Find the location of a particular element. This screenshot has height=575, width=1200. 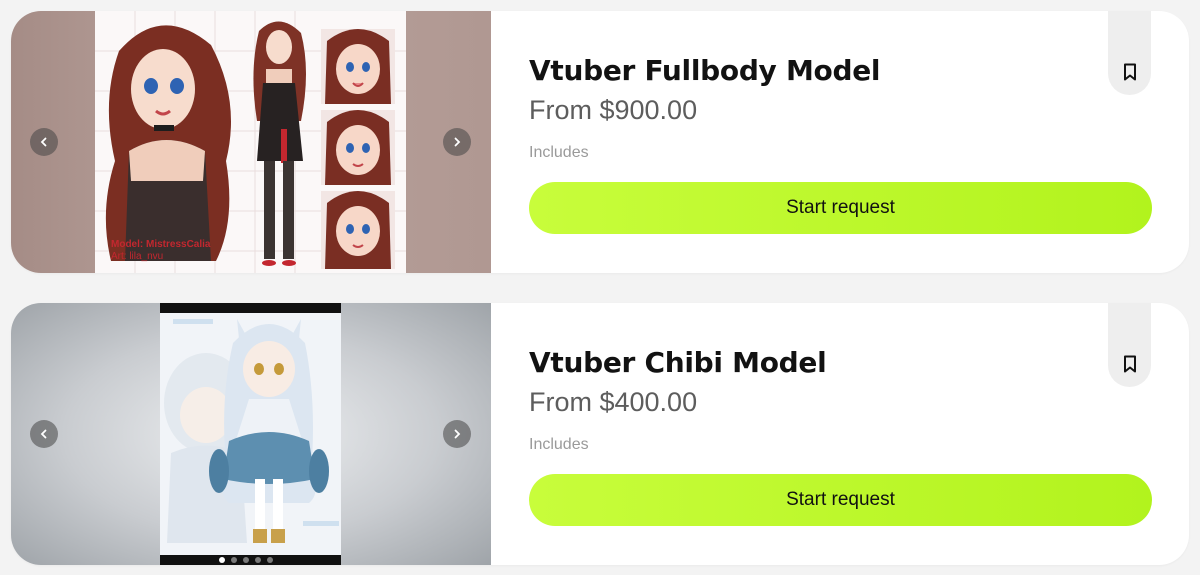

carousel-pagination is located at coordinates (246, 560).